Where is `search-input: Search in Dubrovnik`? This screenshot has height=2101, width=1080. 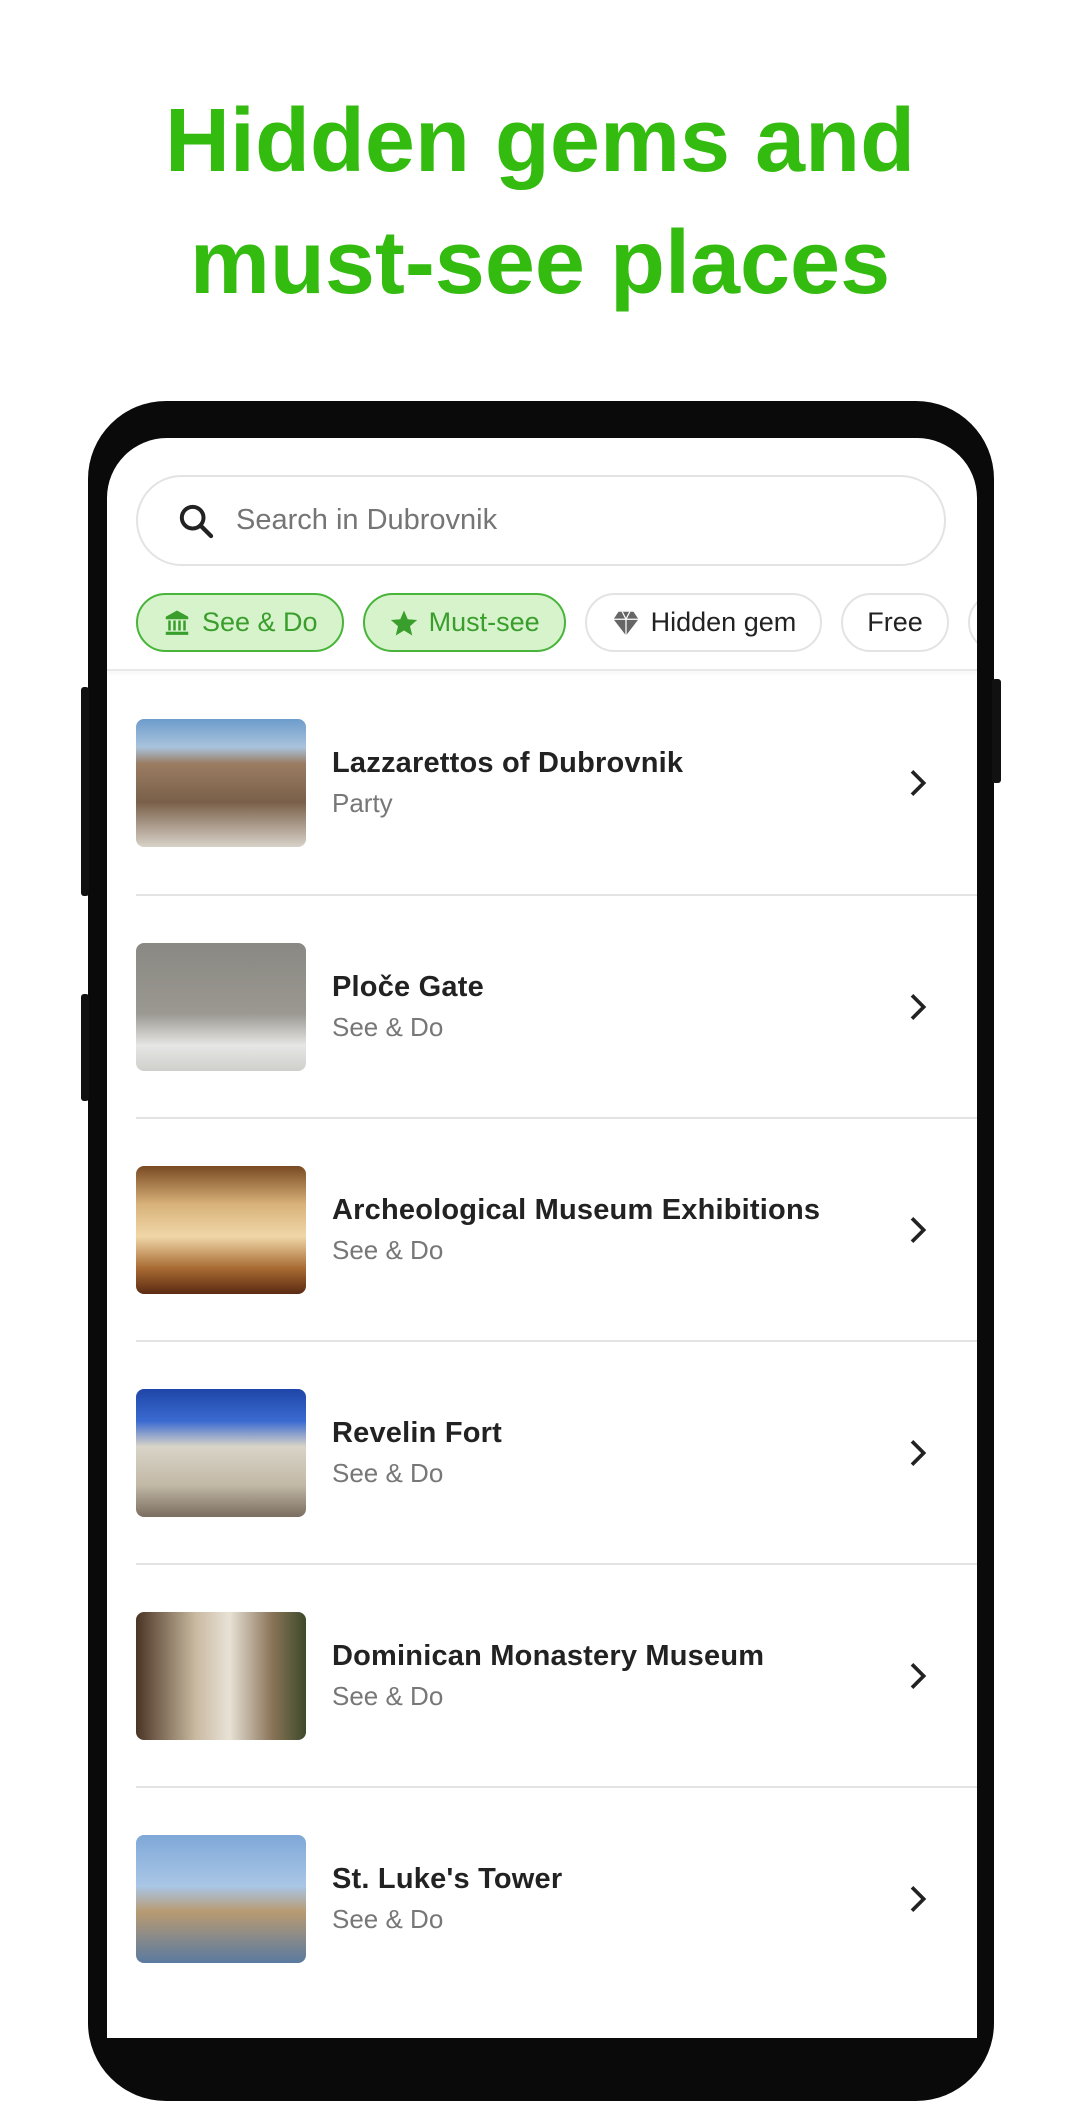
search-input: Search in Dubrovnik is located at coordinates (541, 520).